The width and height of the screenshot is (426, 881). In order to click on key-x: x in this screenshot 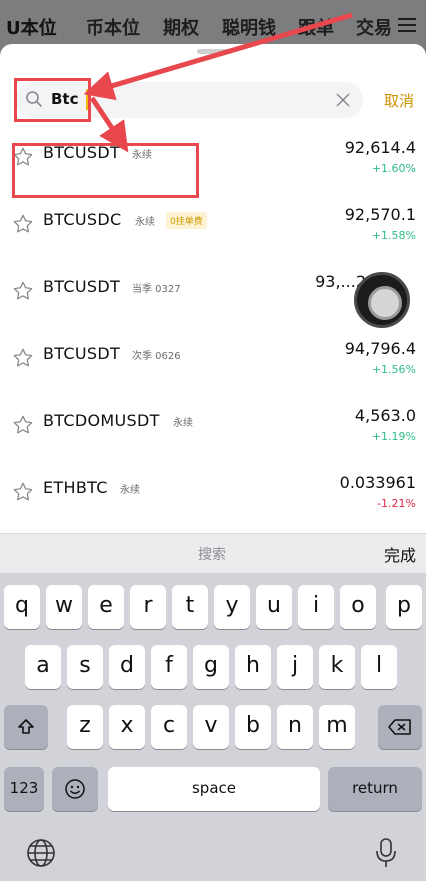, I will do `click(127, 727)`.